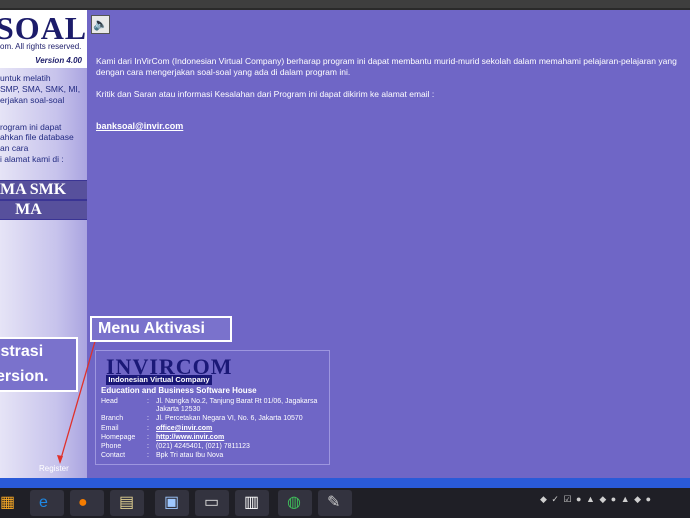 This screenshot has width=690, height=518. Describe the element at coordinates (7, 503) in the screenshot. I see `windows-icon: ▦` at that location.